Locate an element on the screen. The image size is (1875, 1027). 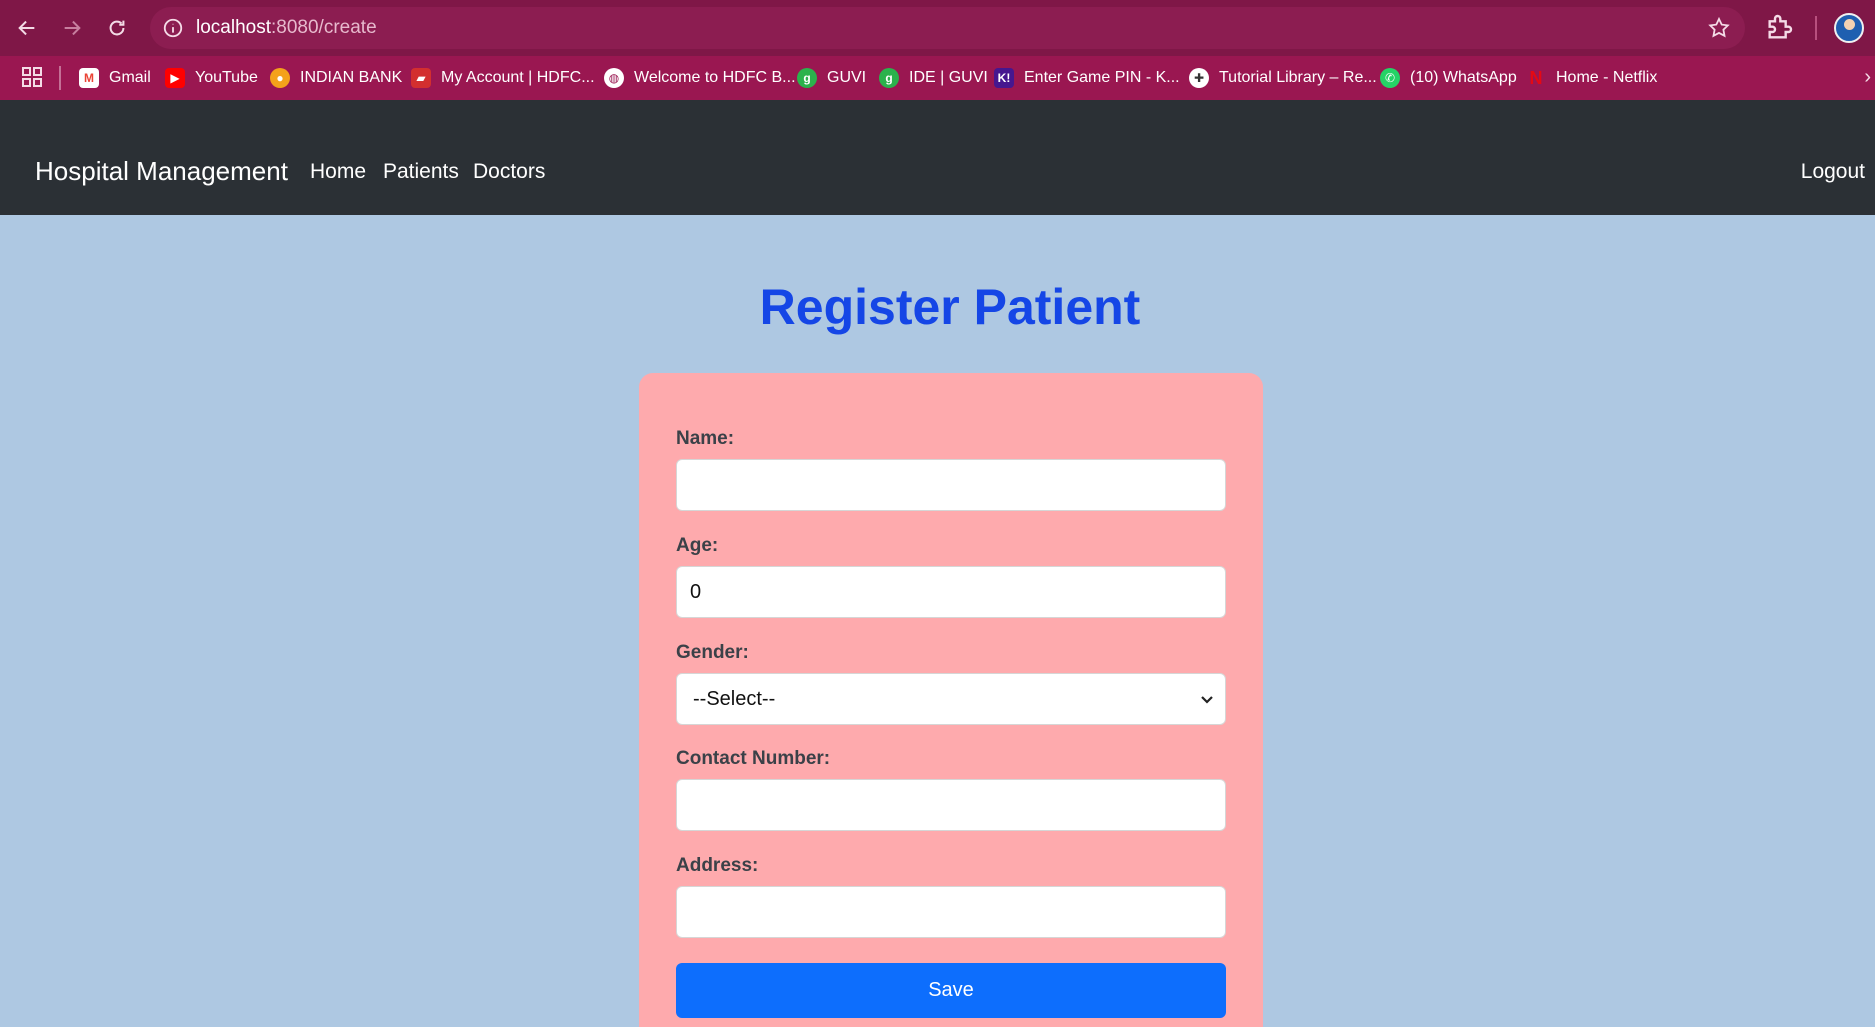
gender-label: Gender: is located at coordinates (712, 652).